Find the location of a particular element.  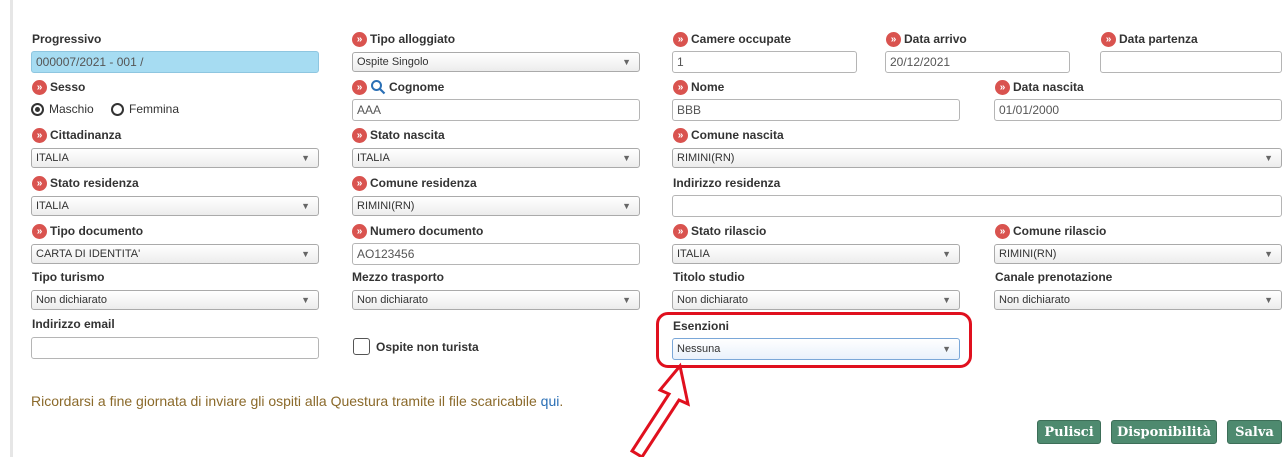

cittadinanza-select: ITALIA ▼ is located at coordinates (175, 158).